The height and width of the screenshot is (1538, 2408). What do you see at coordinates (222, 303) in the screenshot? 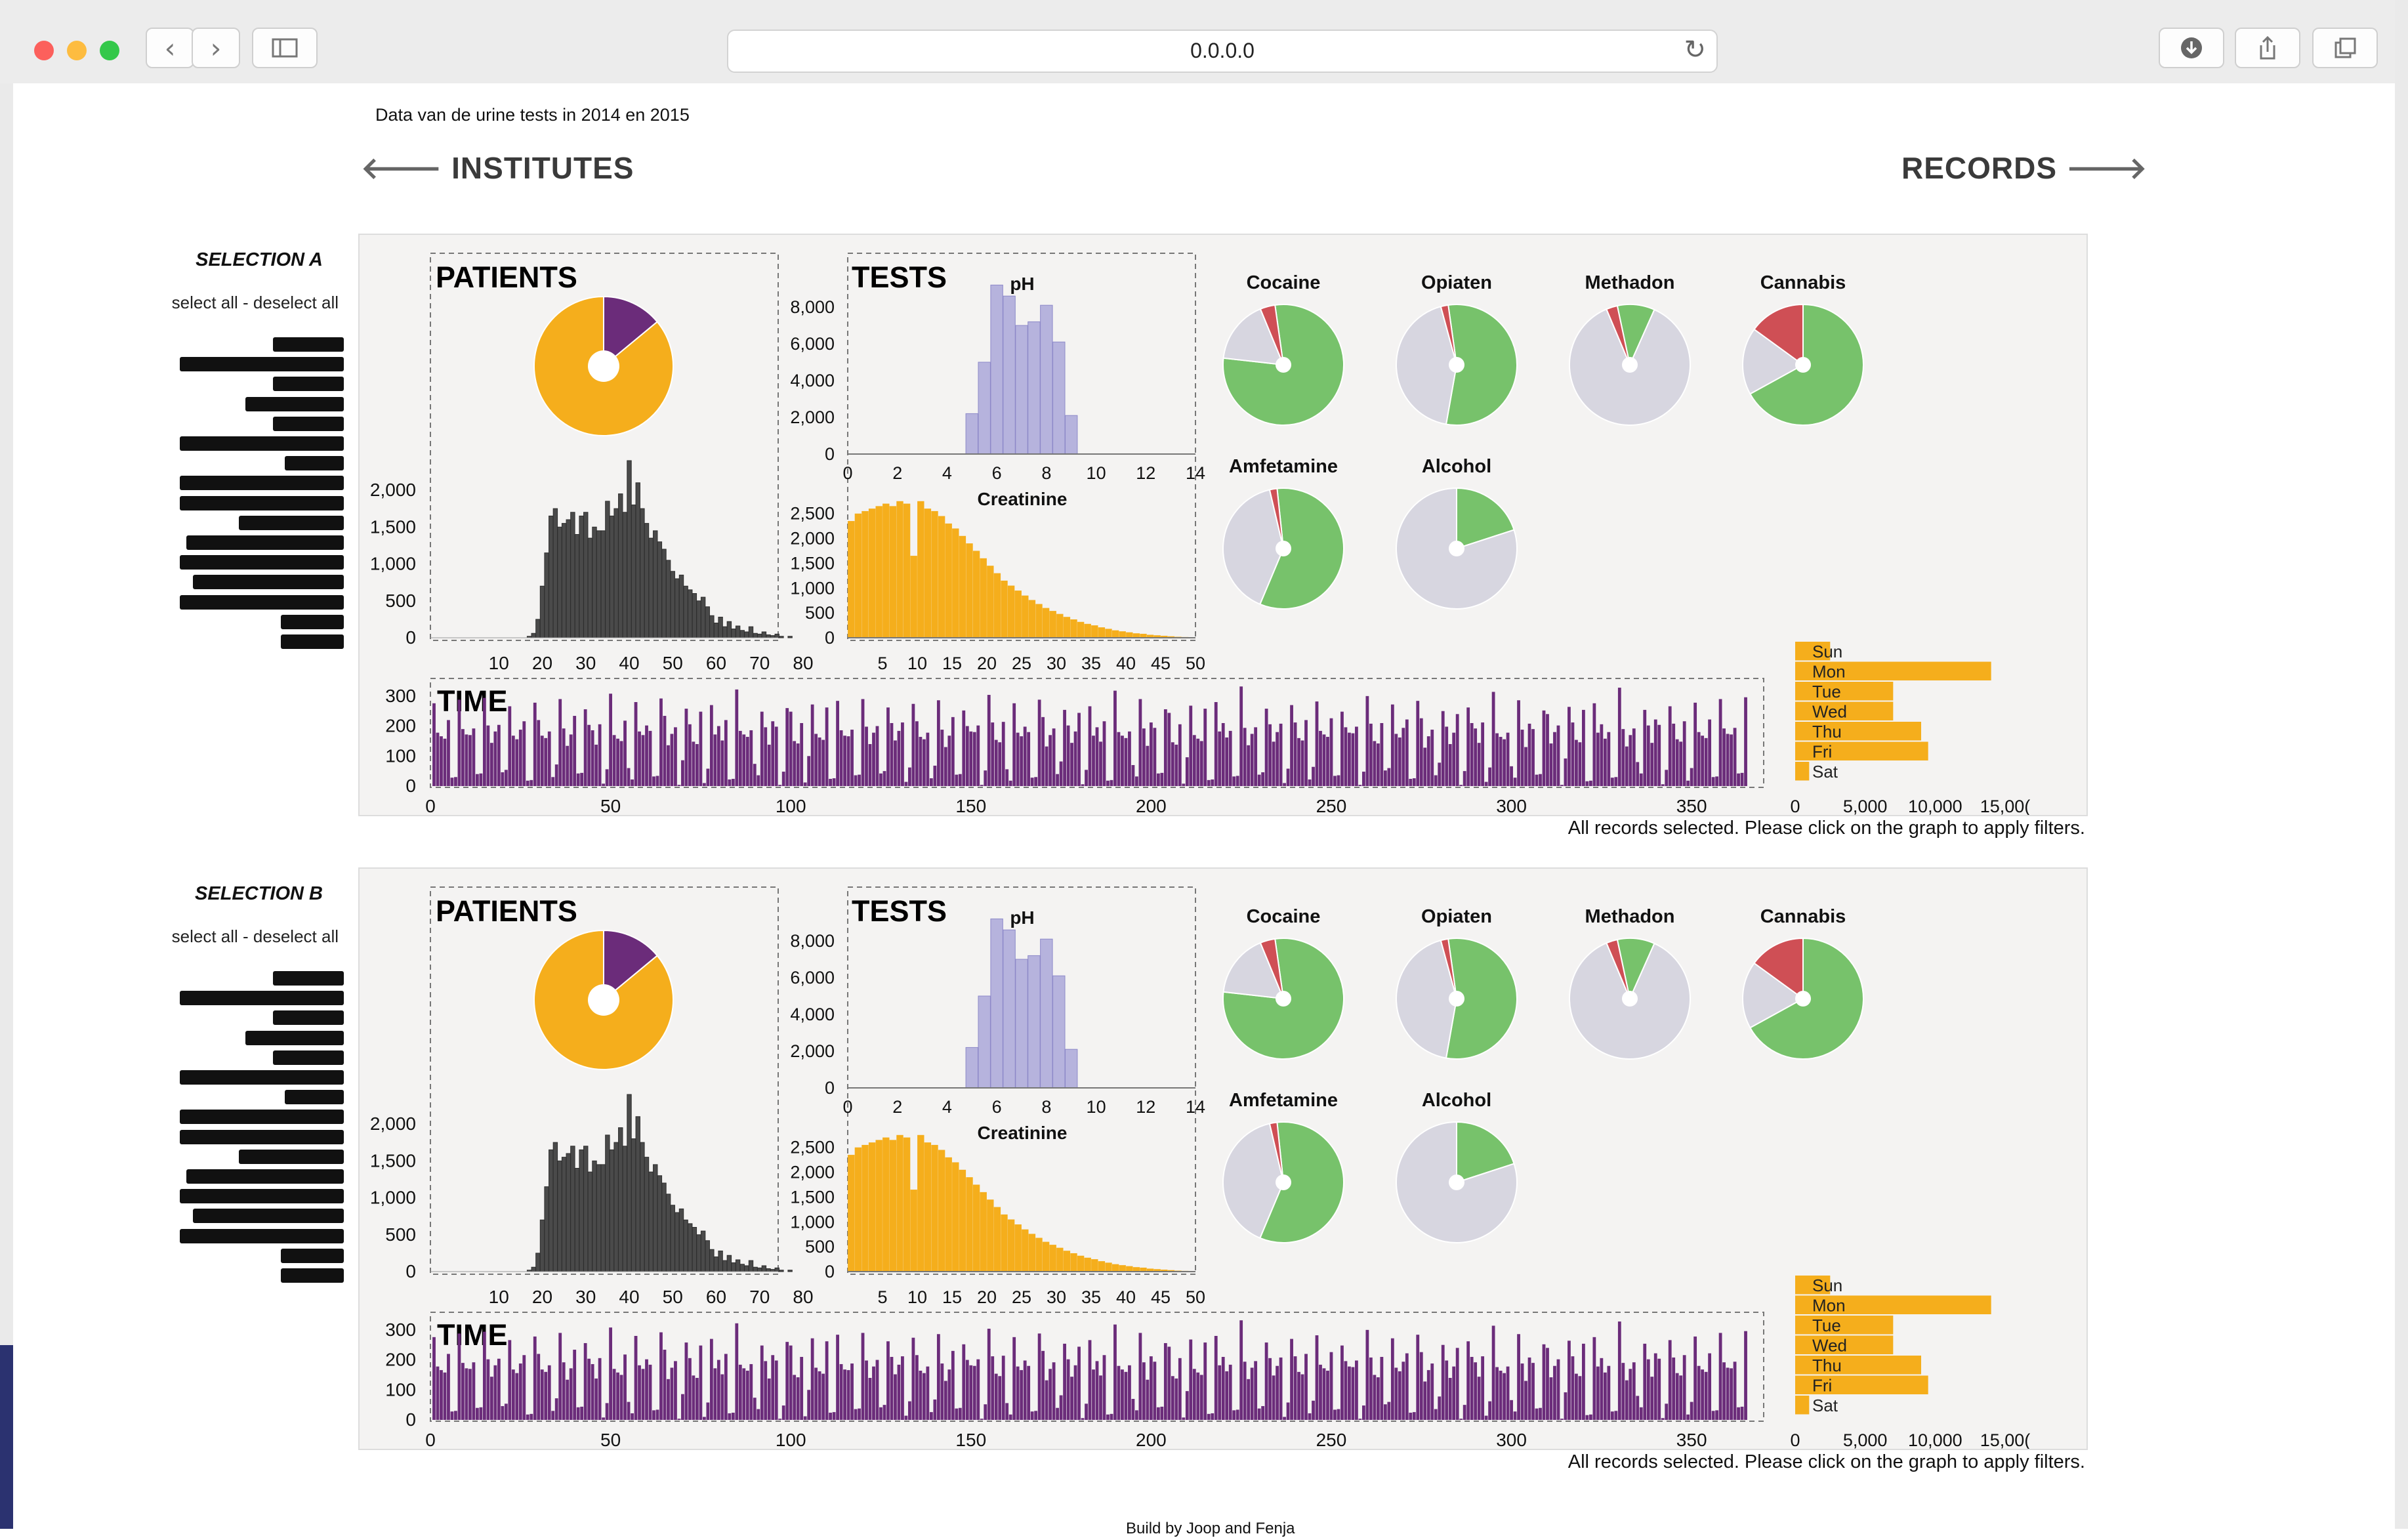
I see `selection-a-select-toggle: select all - deselect all` at bounding box center [222, 303].